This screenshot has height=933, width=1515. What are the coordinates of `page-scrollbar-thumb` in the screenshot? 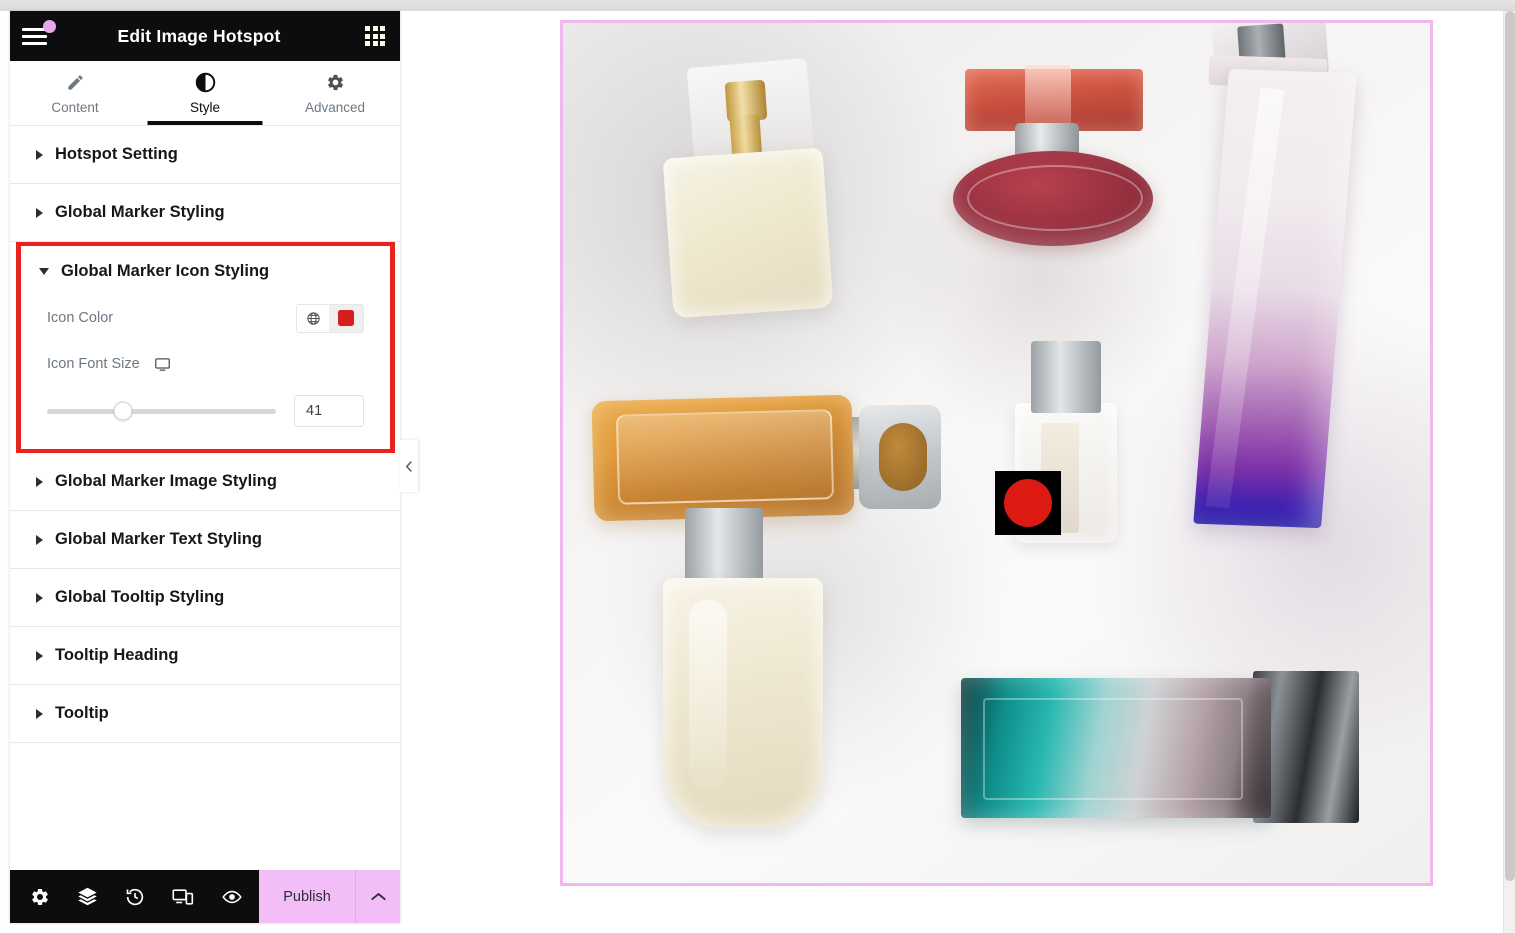 It's located at (1510, 446).